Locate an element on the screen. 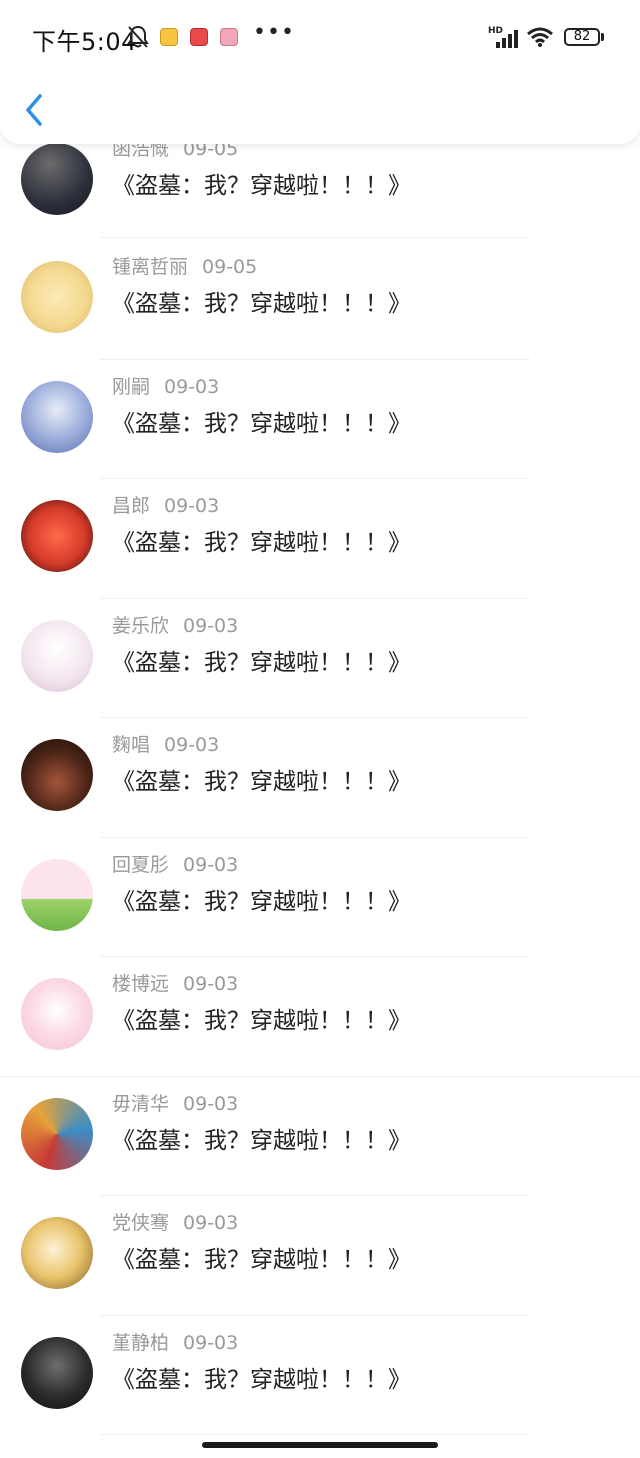 This screenshot has height=1458, width=640. username: 麴唱 is located at coordinates (131, 745).